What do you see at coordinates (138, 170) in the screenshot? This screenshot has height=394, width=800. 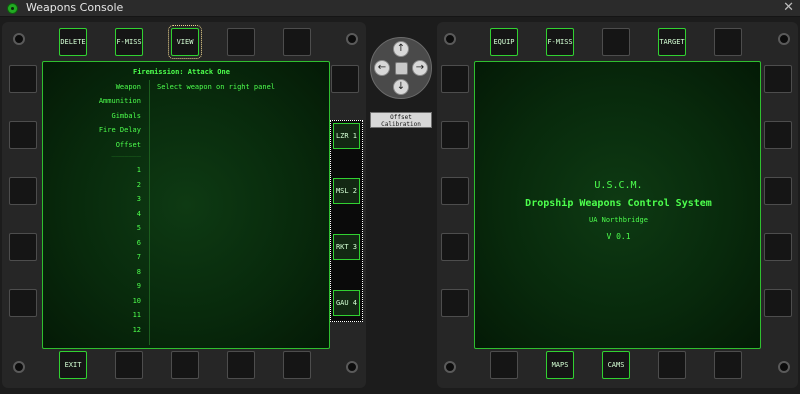 I see `row-number: 1` at bounding box center [138, 170].